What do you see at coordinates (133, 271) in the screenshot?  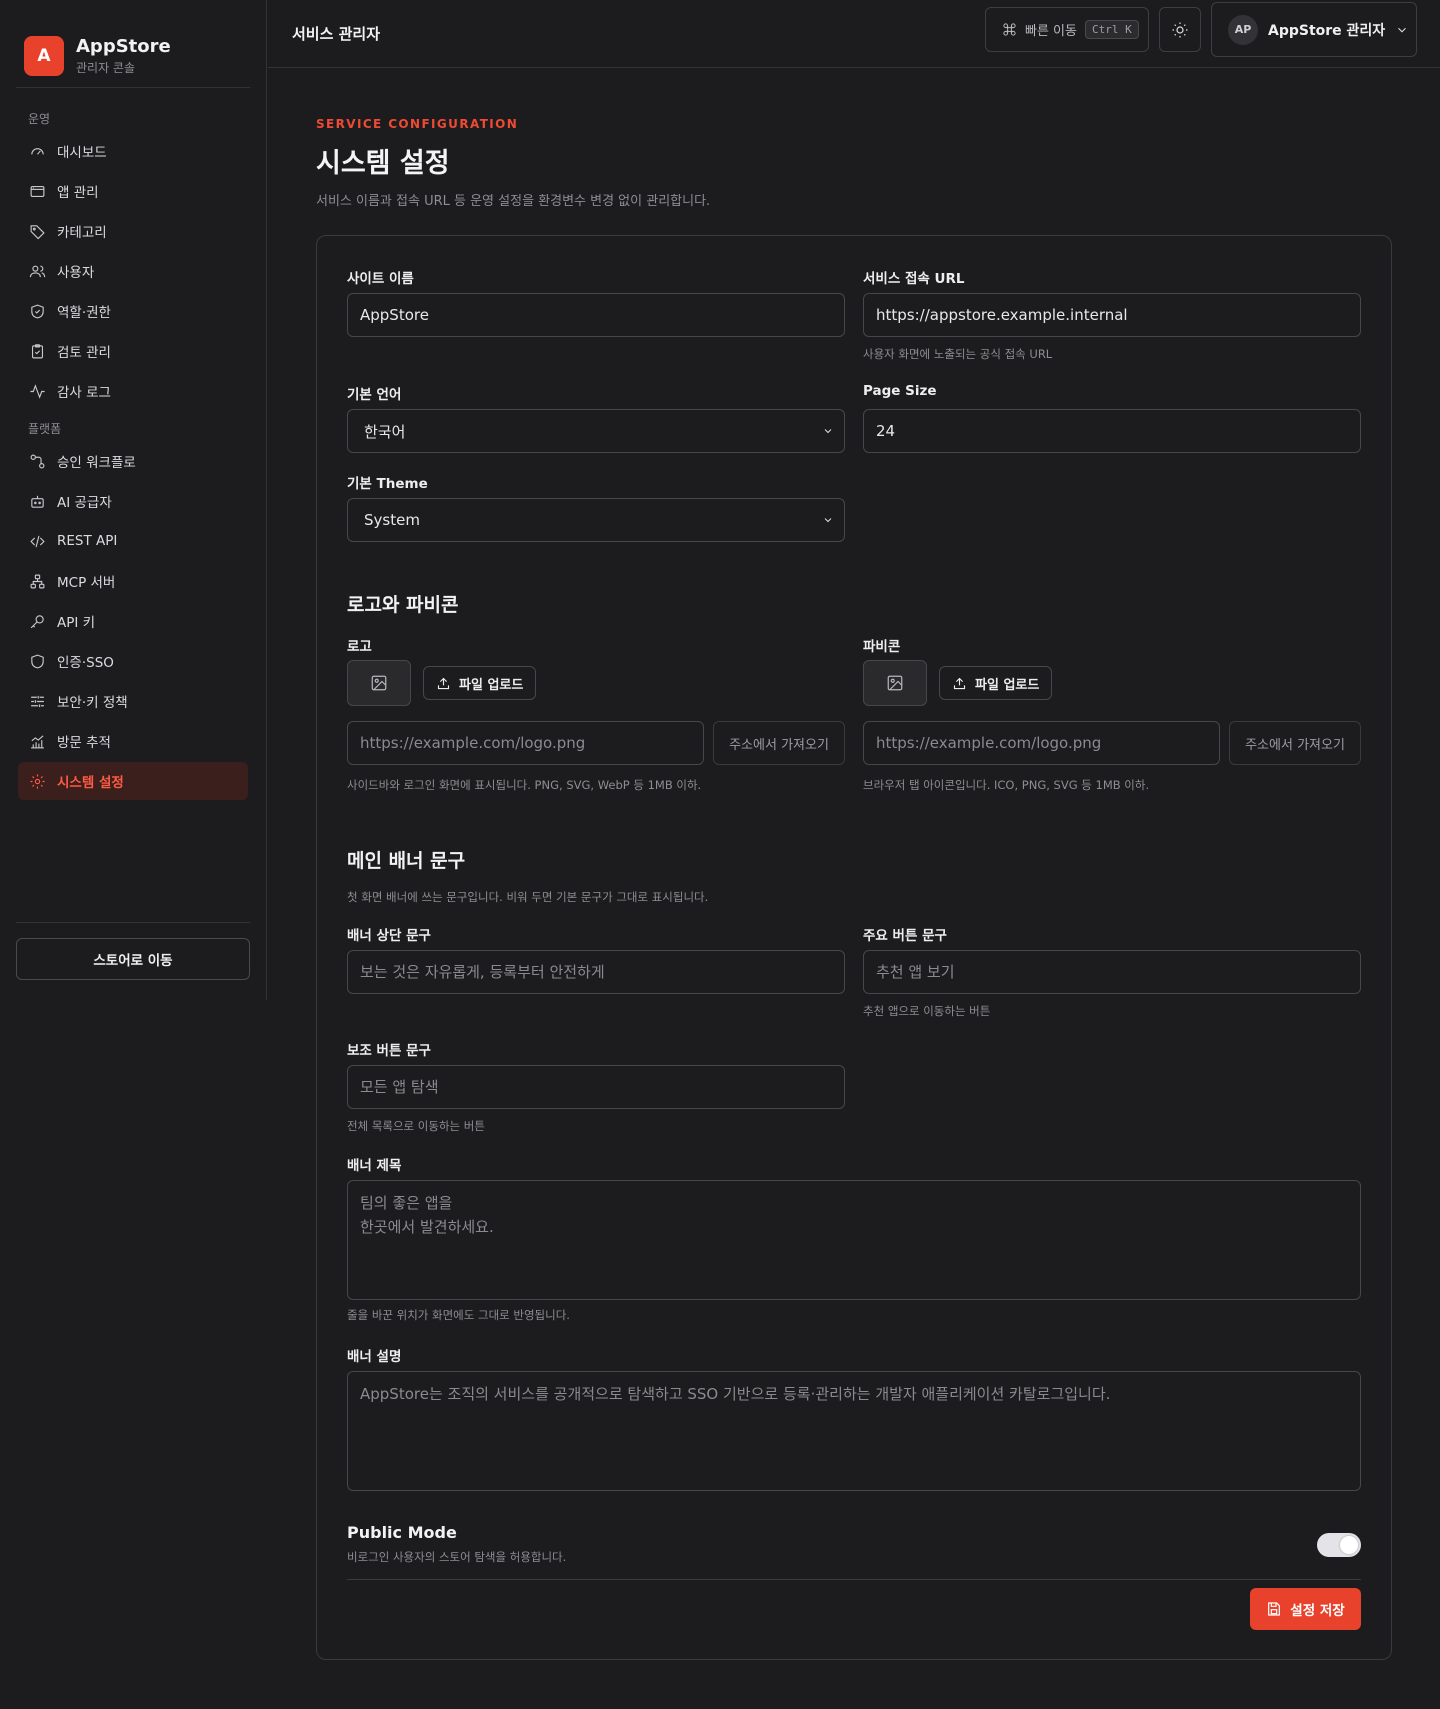 I see `sidebar-item-users: 사용자` at bounding box center [133, 271].